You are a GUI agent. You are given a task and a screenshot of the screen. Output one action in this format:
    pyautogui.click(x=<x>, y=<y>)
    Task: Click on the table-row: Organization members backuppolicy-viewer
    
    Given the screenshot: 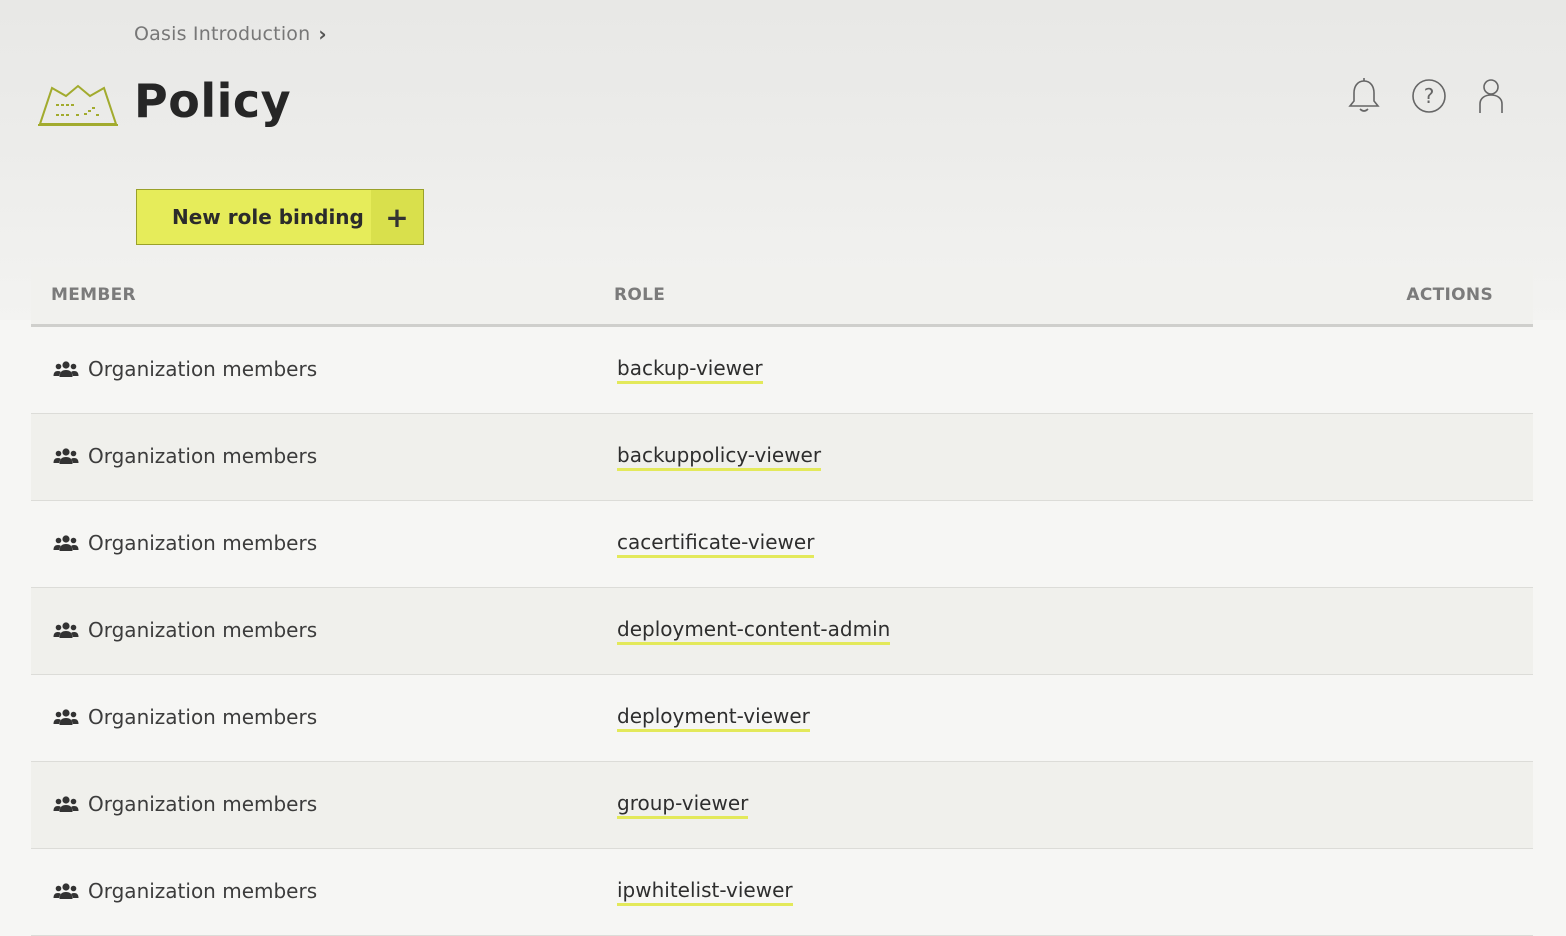 What is the action you would take?
    pyautogui.click(x=782, y=457)
    